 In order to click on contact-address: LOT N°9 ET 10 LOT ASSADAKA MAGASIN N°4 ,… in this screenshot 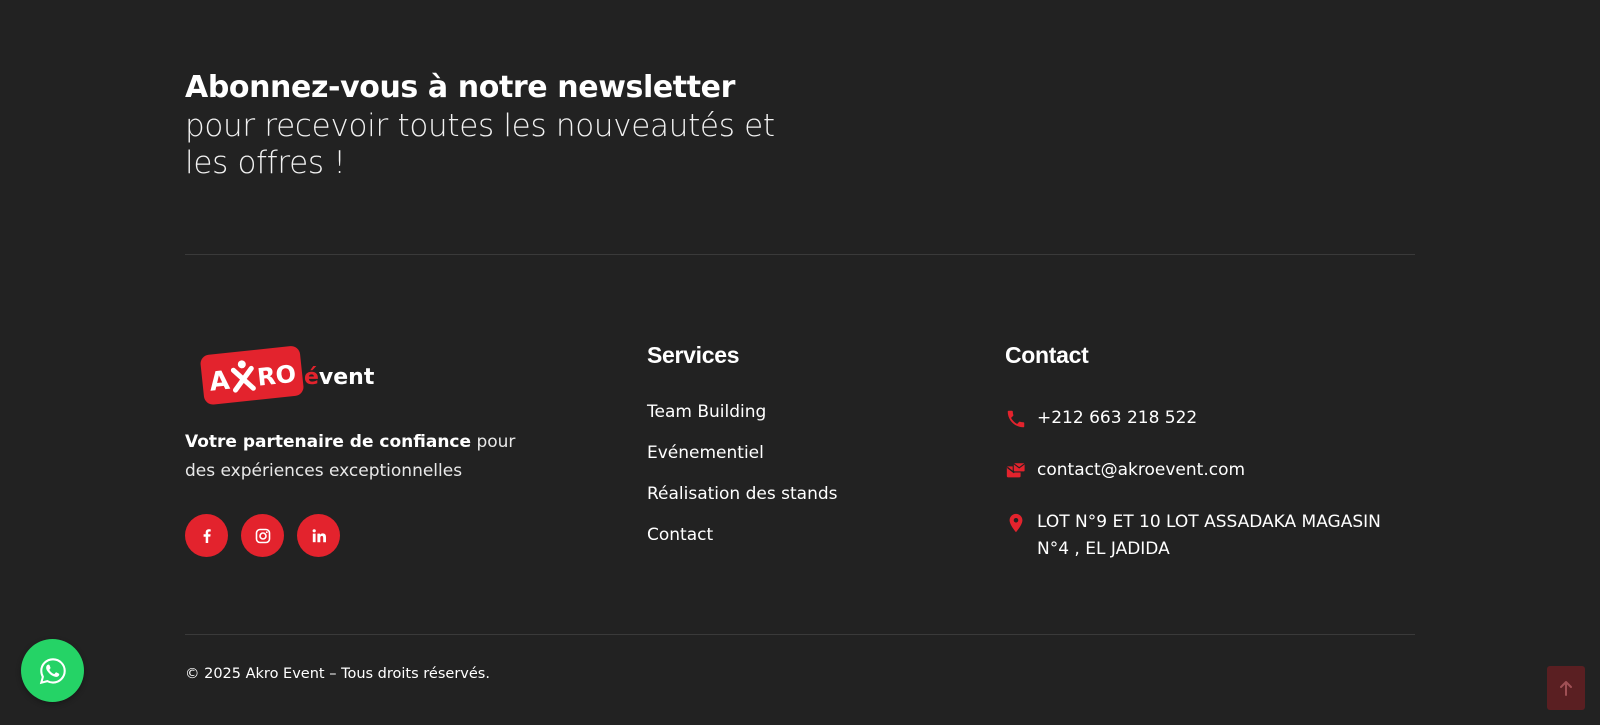, I will do `click(1205, 537)`.